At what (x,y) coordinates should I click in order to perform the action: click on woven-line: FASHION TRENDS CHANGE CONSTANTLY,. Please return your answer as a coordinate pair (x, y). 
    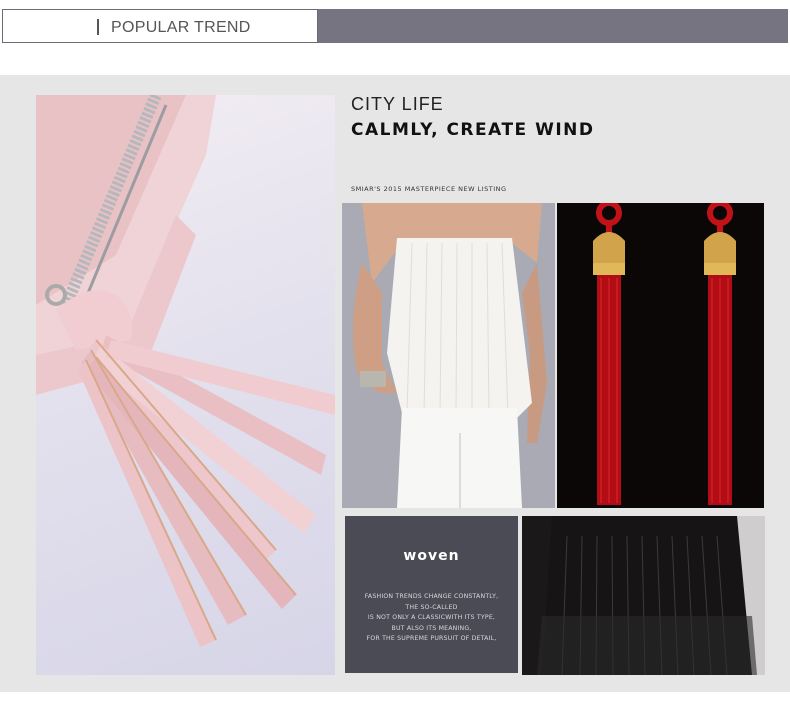
    Looking at the image, I should click on (431, 596).